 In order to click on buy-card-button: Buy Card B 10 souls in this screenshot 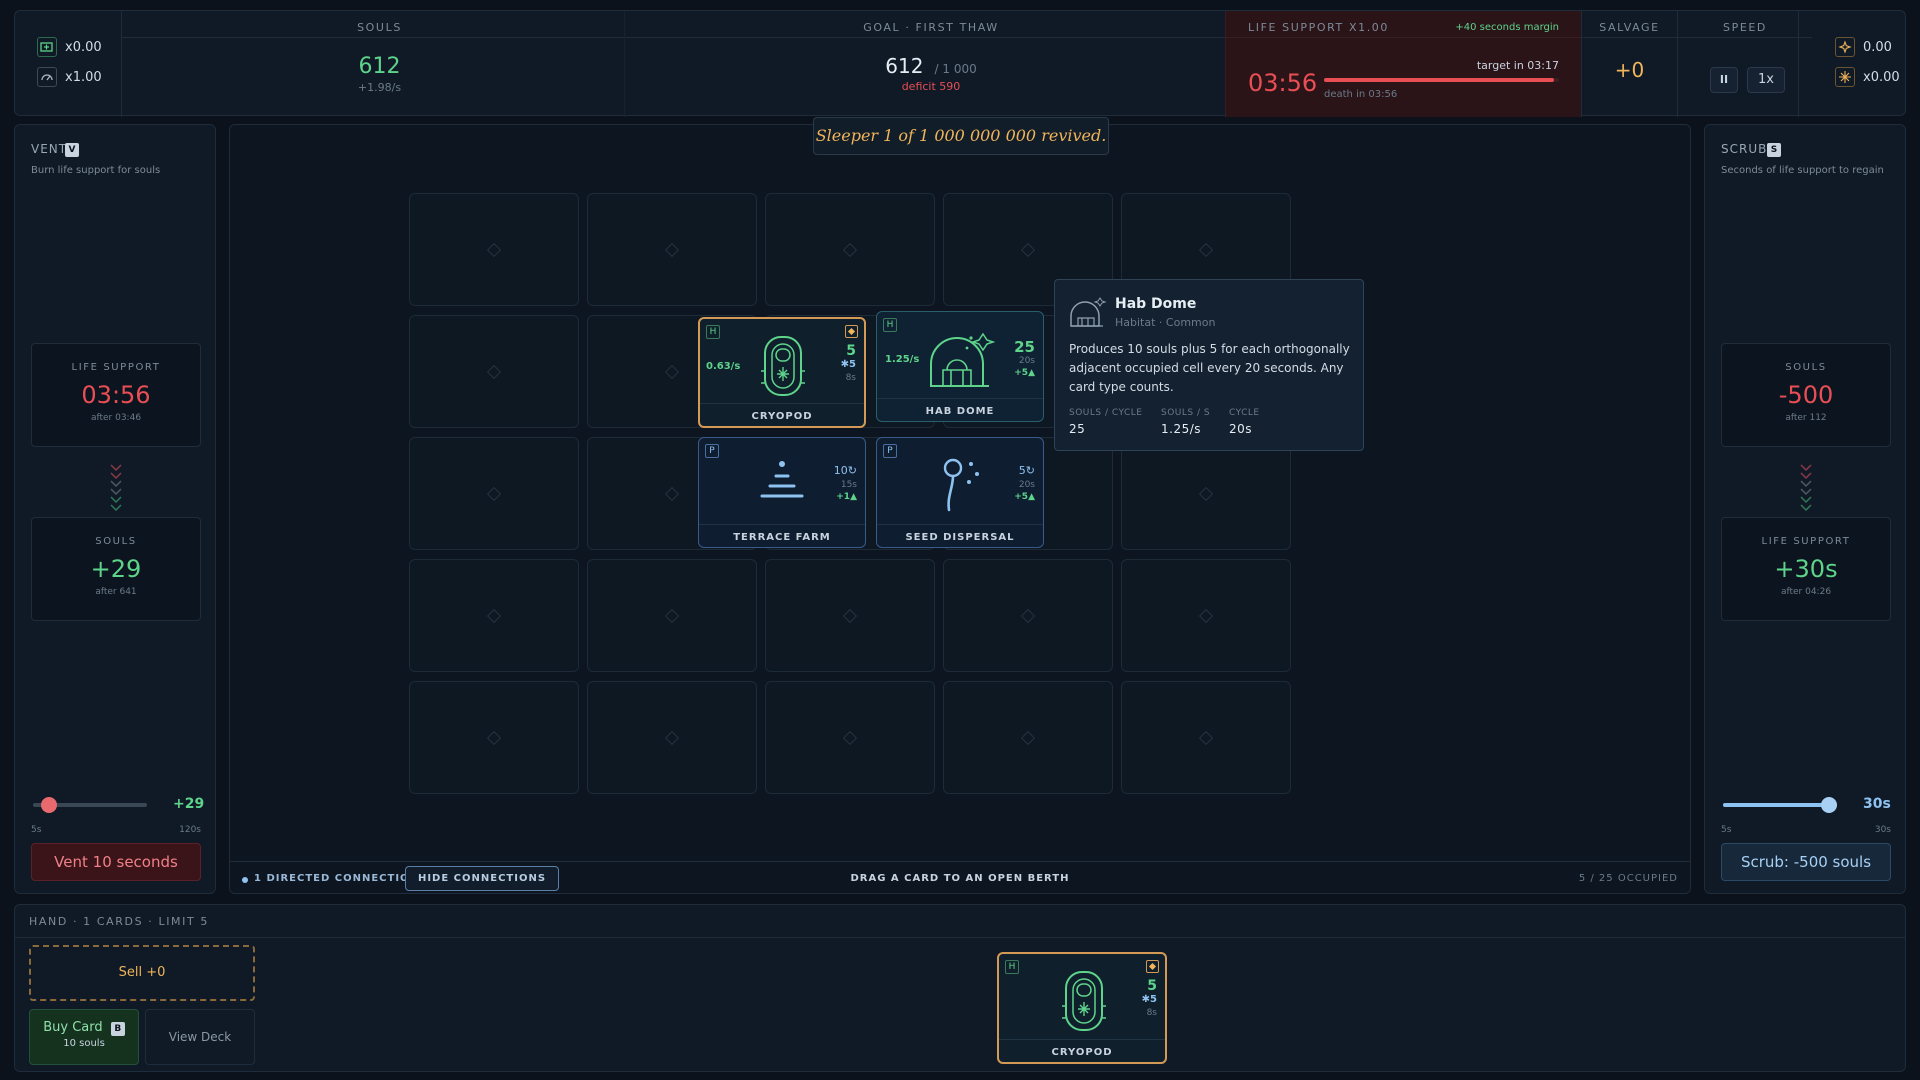, I will do `click(84, 1037)`.